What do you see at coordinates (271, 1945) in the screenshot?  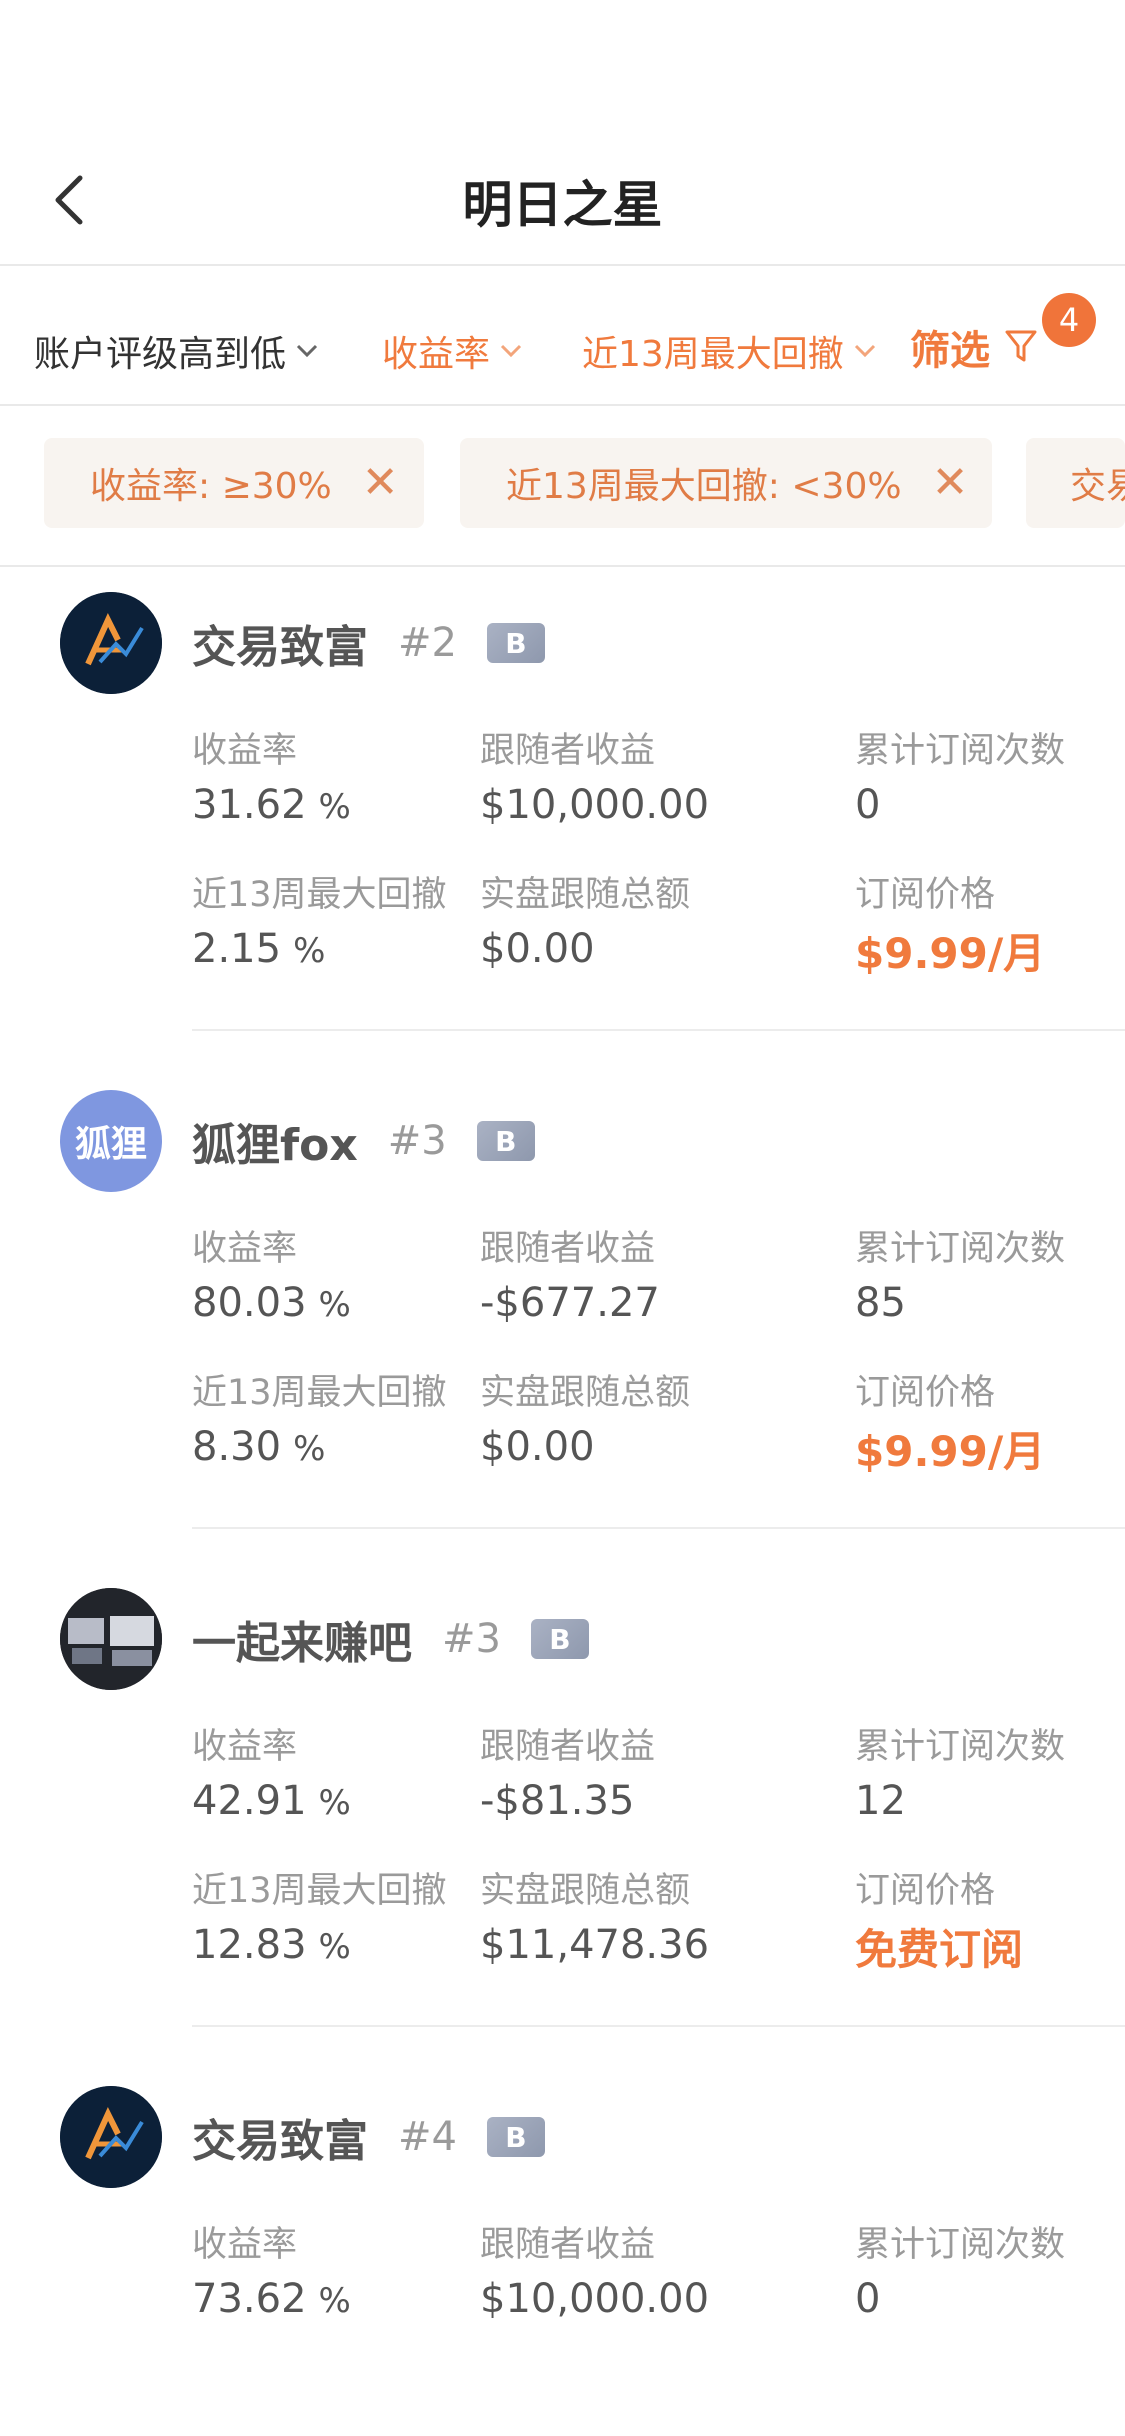 I see `drawdown-value: 12.83%` at bounding box center [271, 1945].